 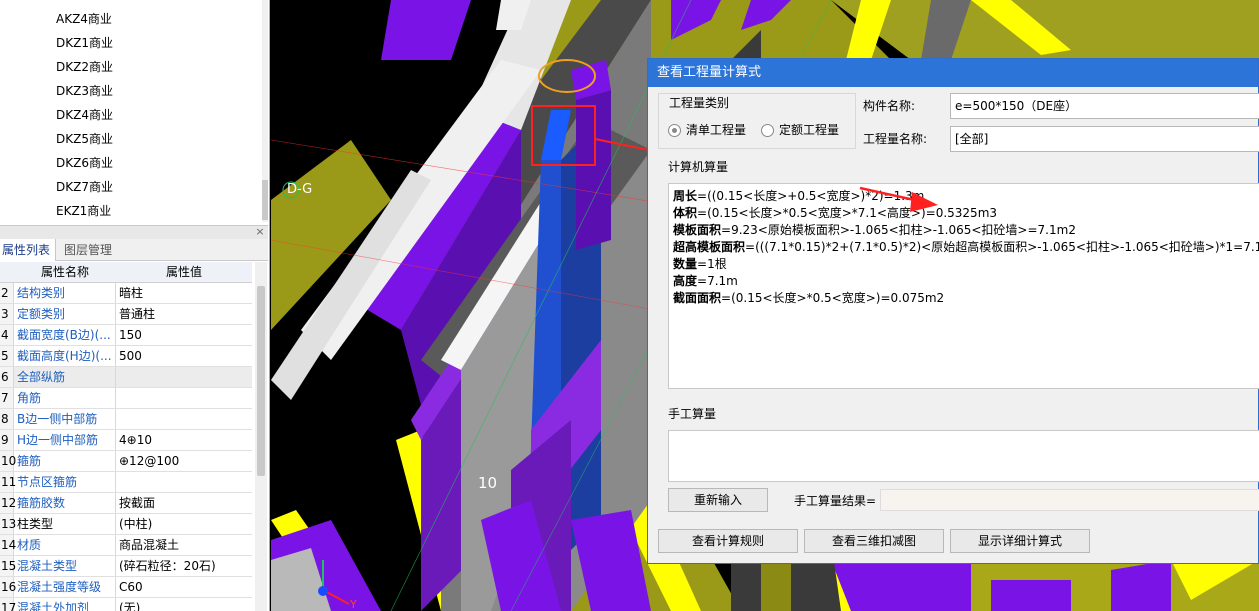 I want to click on tree-item: DKZ3商业, so click(x=84, y=91).